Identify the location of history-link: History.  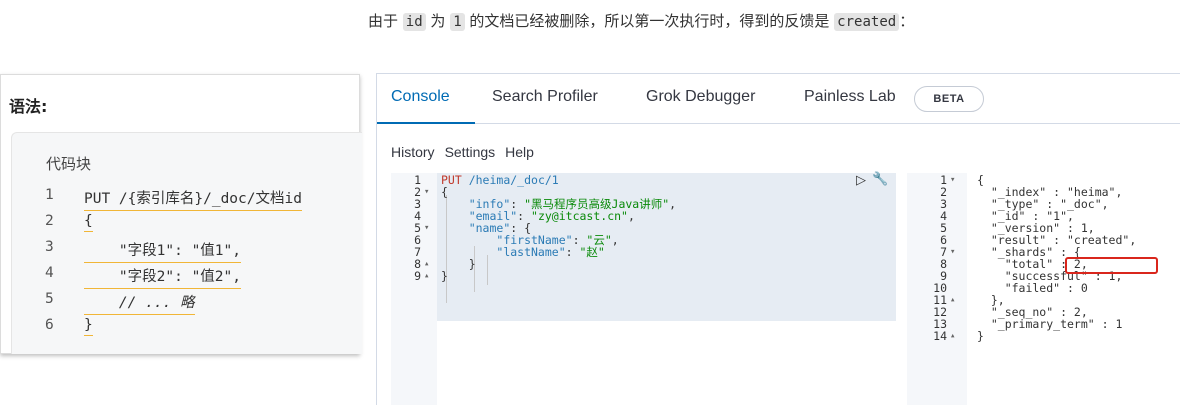
(413, 152).